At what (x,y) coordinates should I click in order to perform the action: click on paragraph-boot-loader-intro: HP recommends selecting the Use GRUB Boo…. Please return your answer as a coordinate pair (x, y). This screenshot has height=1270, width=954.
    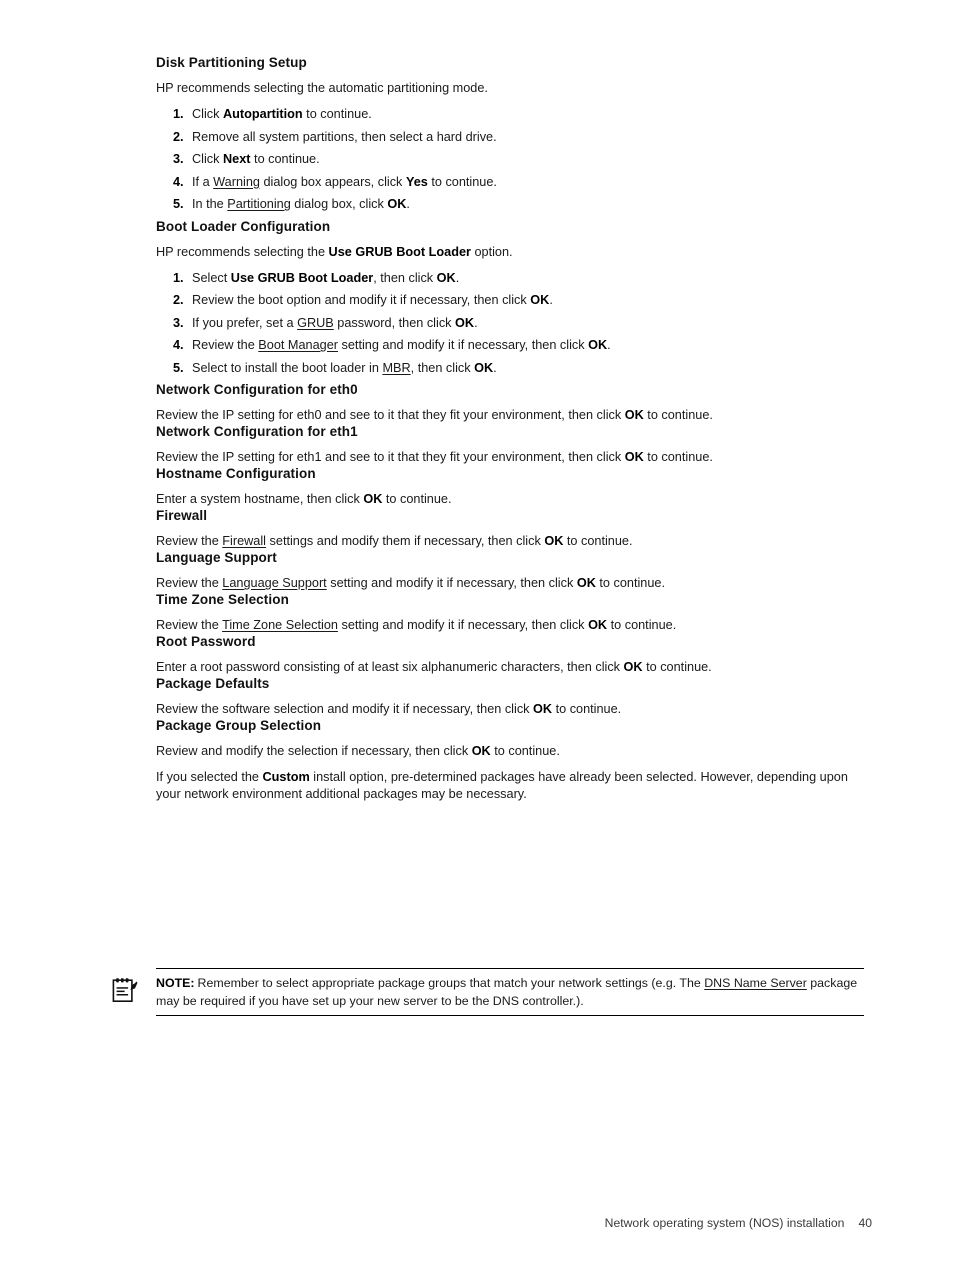
    Looking at the image, I should click on (334, 251).